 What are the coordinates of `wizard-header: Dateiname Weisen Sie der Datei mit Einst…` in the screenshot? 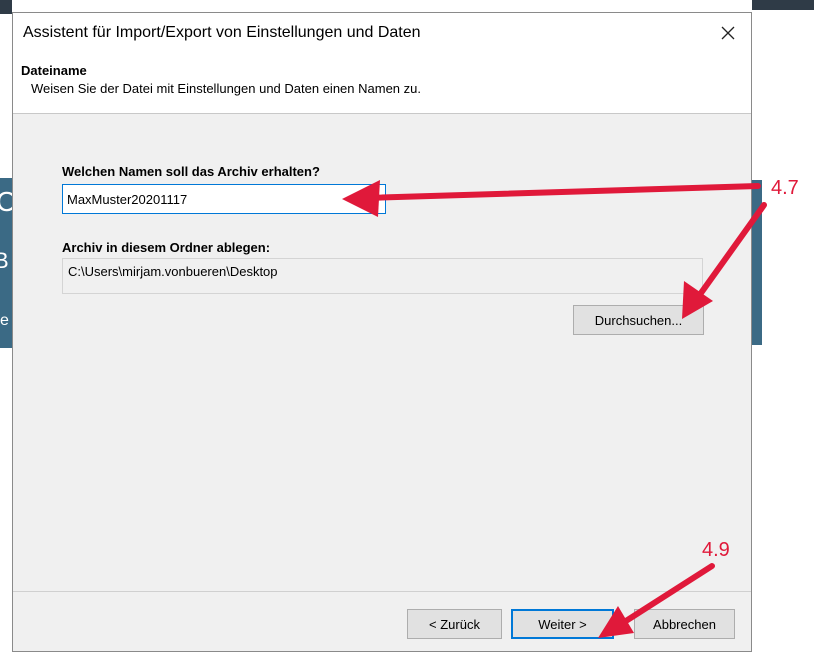 It's located at (382, 84).